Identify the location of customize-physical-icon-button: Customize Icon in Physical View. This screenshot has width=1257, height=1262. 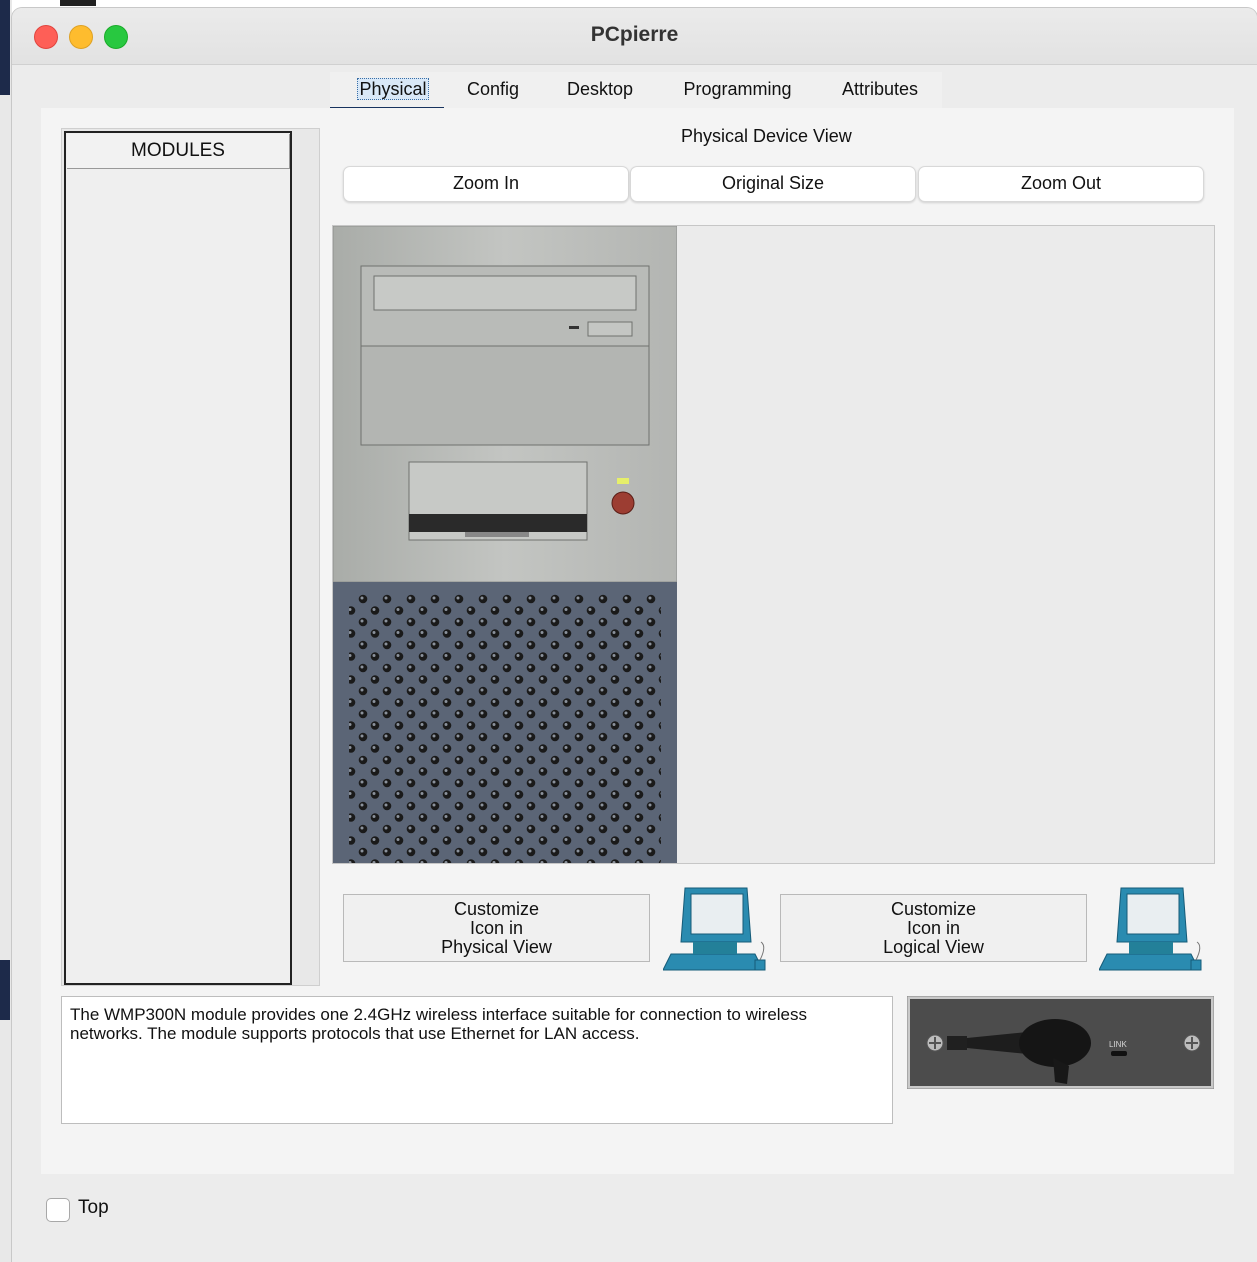
(496, 928).